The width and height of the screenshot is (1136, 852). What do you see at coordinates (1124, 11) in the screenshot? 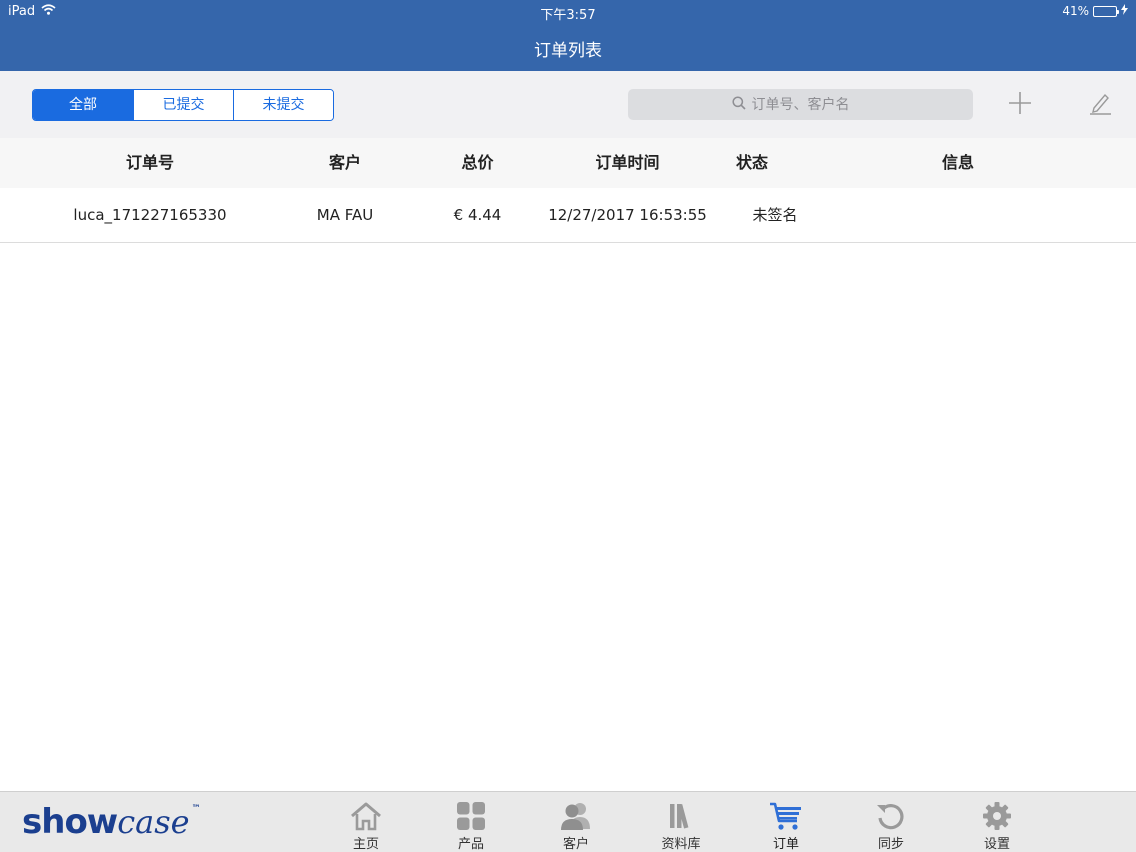
I see `charging-icon` at bounding box center [1124, 11].